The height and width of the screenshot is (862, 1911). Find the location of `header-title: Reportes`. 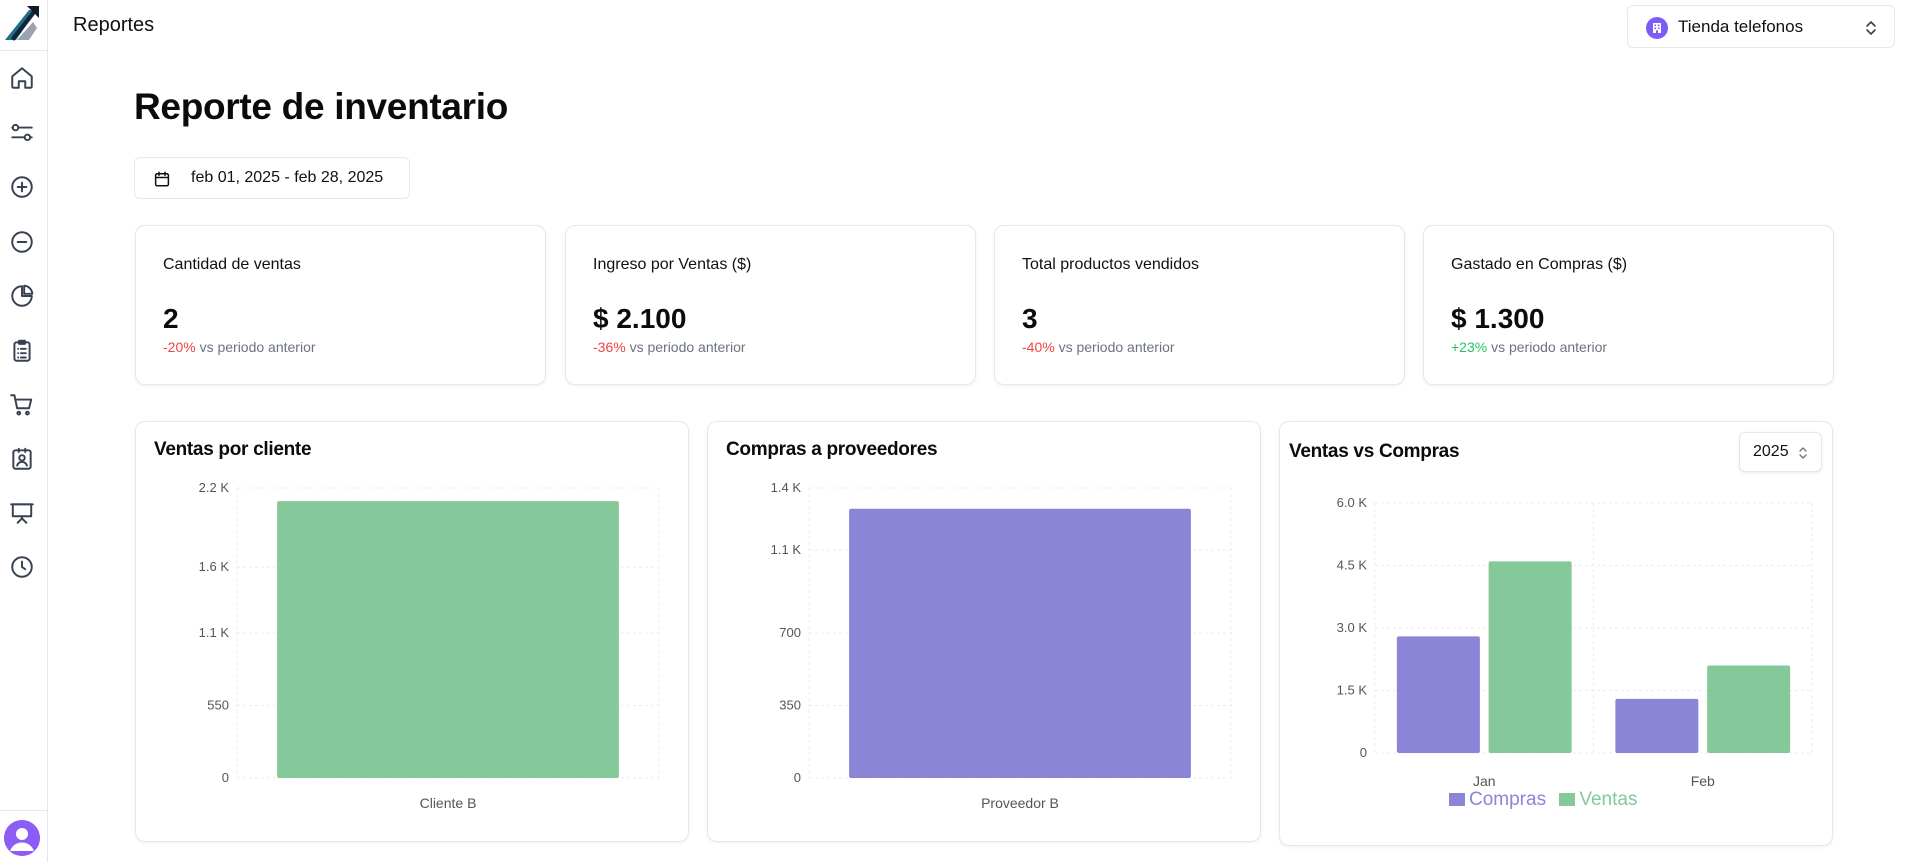

header-title: Reportes is located at coordinates (114, 25).